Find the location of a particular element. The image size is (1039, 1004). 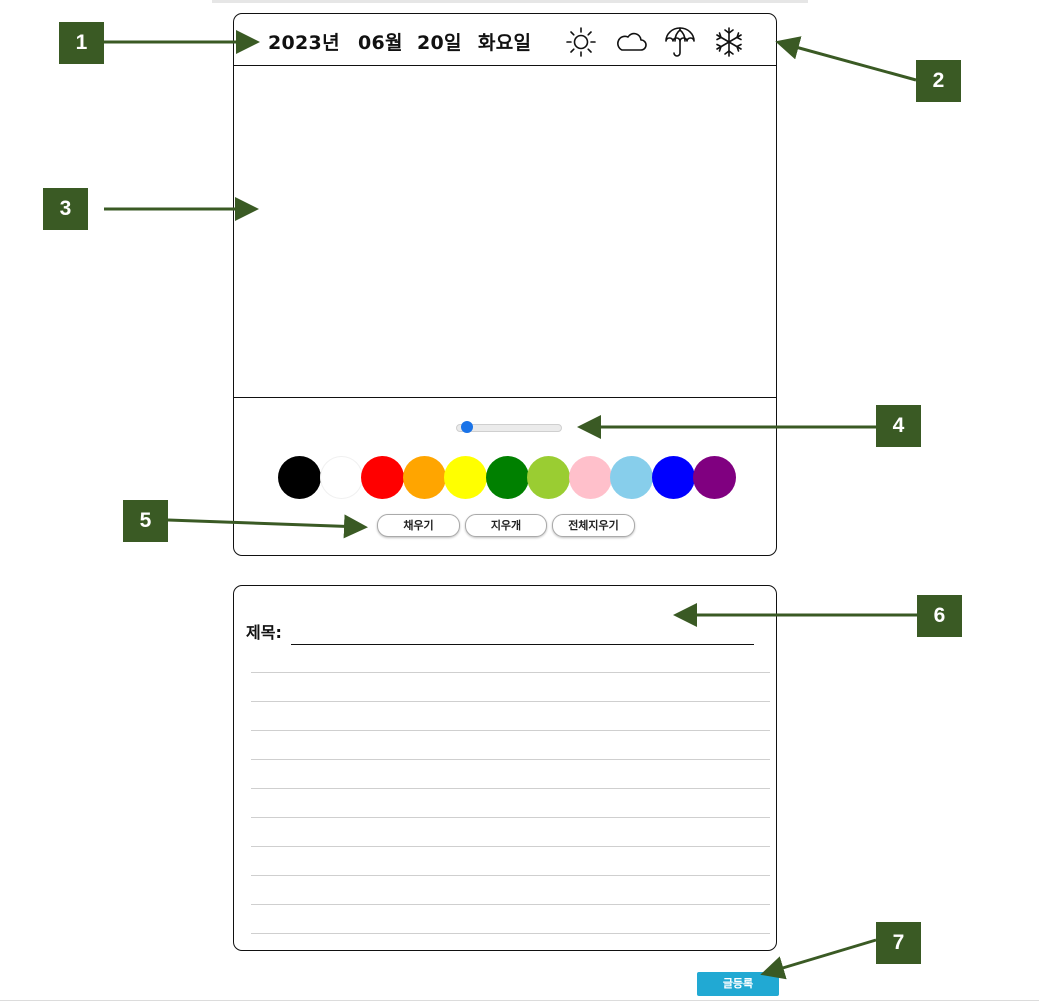

date-month: 06월 is located at coordinates (380, 43).